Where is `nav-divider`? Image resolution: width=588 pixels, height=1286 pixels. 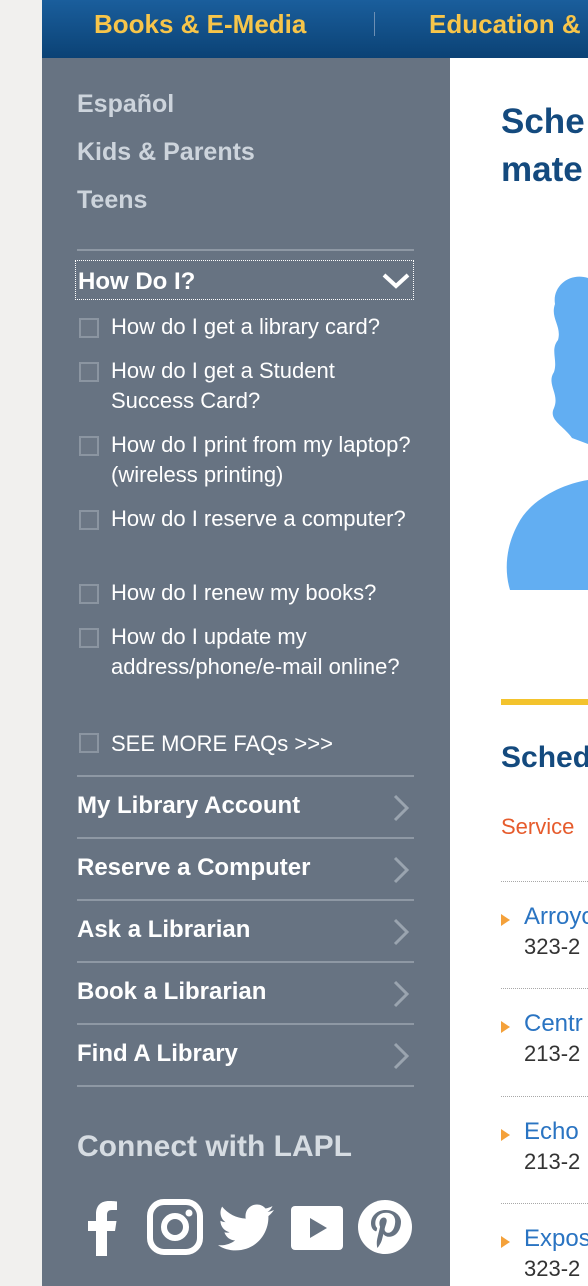 nav-divider is located at coordinates (374, 24).